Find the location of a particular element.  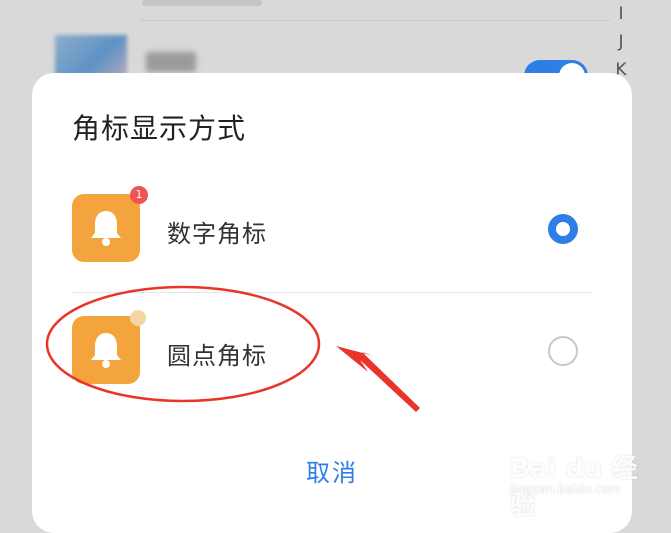

annotation-overlay is located at coordinates (232, 348).